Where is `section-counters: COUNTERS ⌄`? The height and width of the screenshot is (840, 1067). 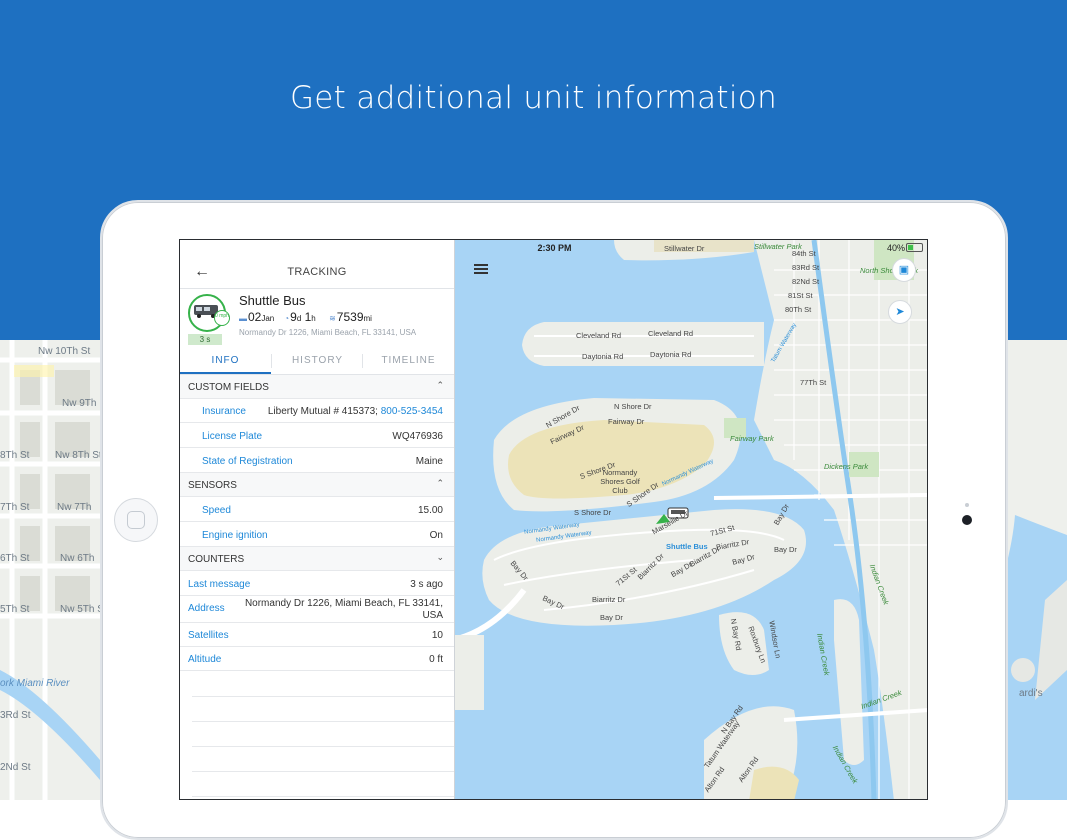 section-counters: COUNTERS ⌄ is located at coordinates (317, 559).